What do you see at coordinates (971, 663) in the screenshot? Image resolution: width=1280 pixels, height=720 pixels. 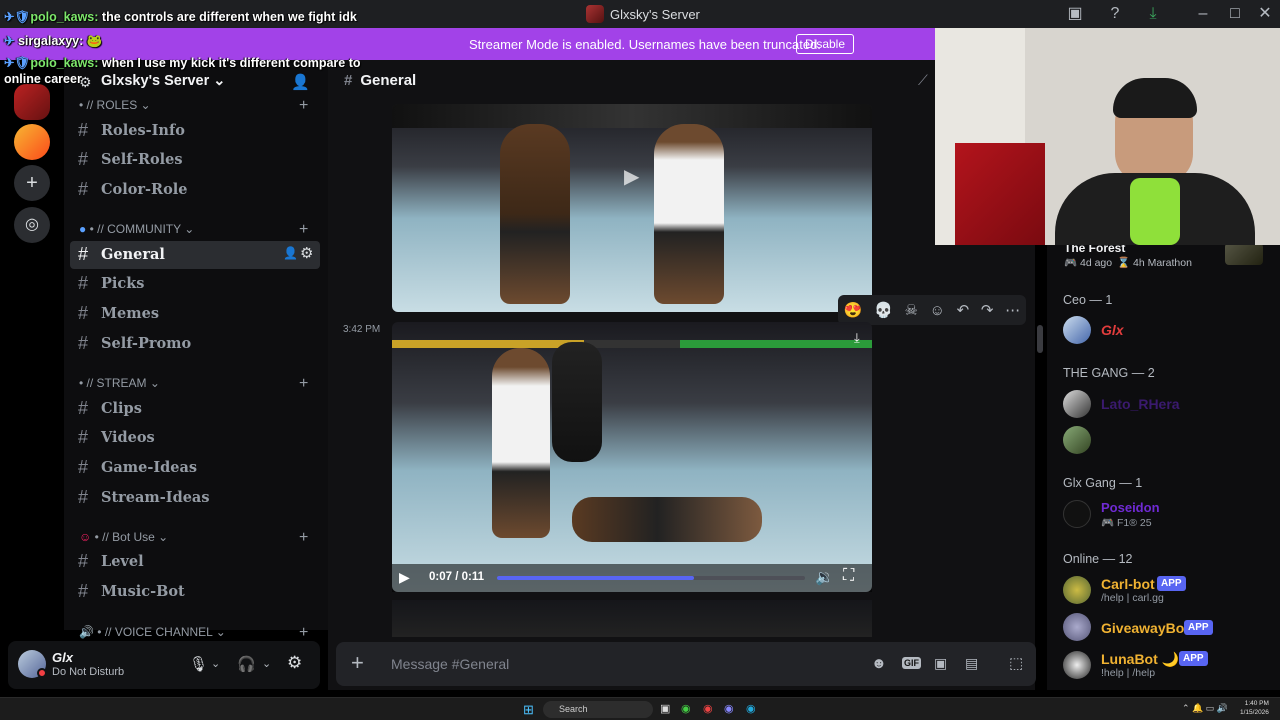 I see `image-icon: ▤` at bounding box center [971, 663].